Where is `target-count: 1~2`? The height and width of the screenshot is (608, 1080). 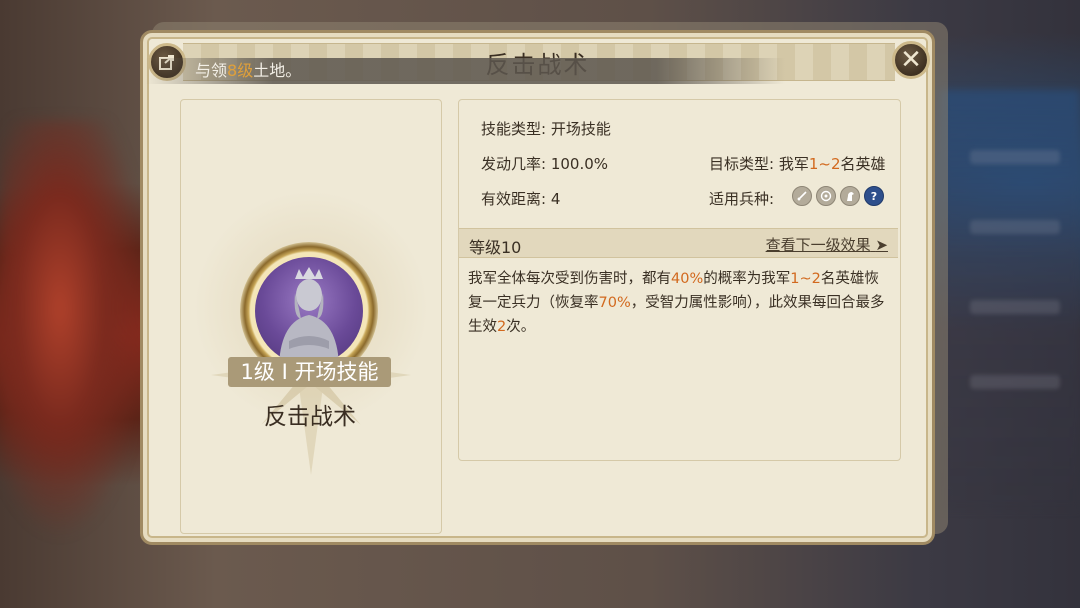
target-count: 1~2 is located at coordinates (824, 164).